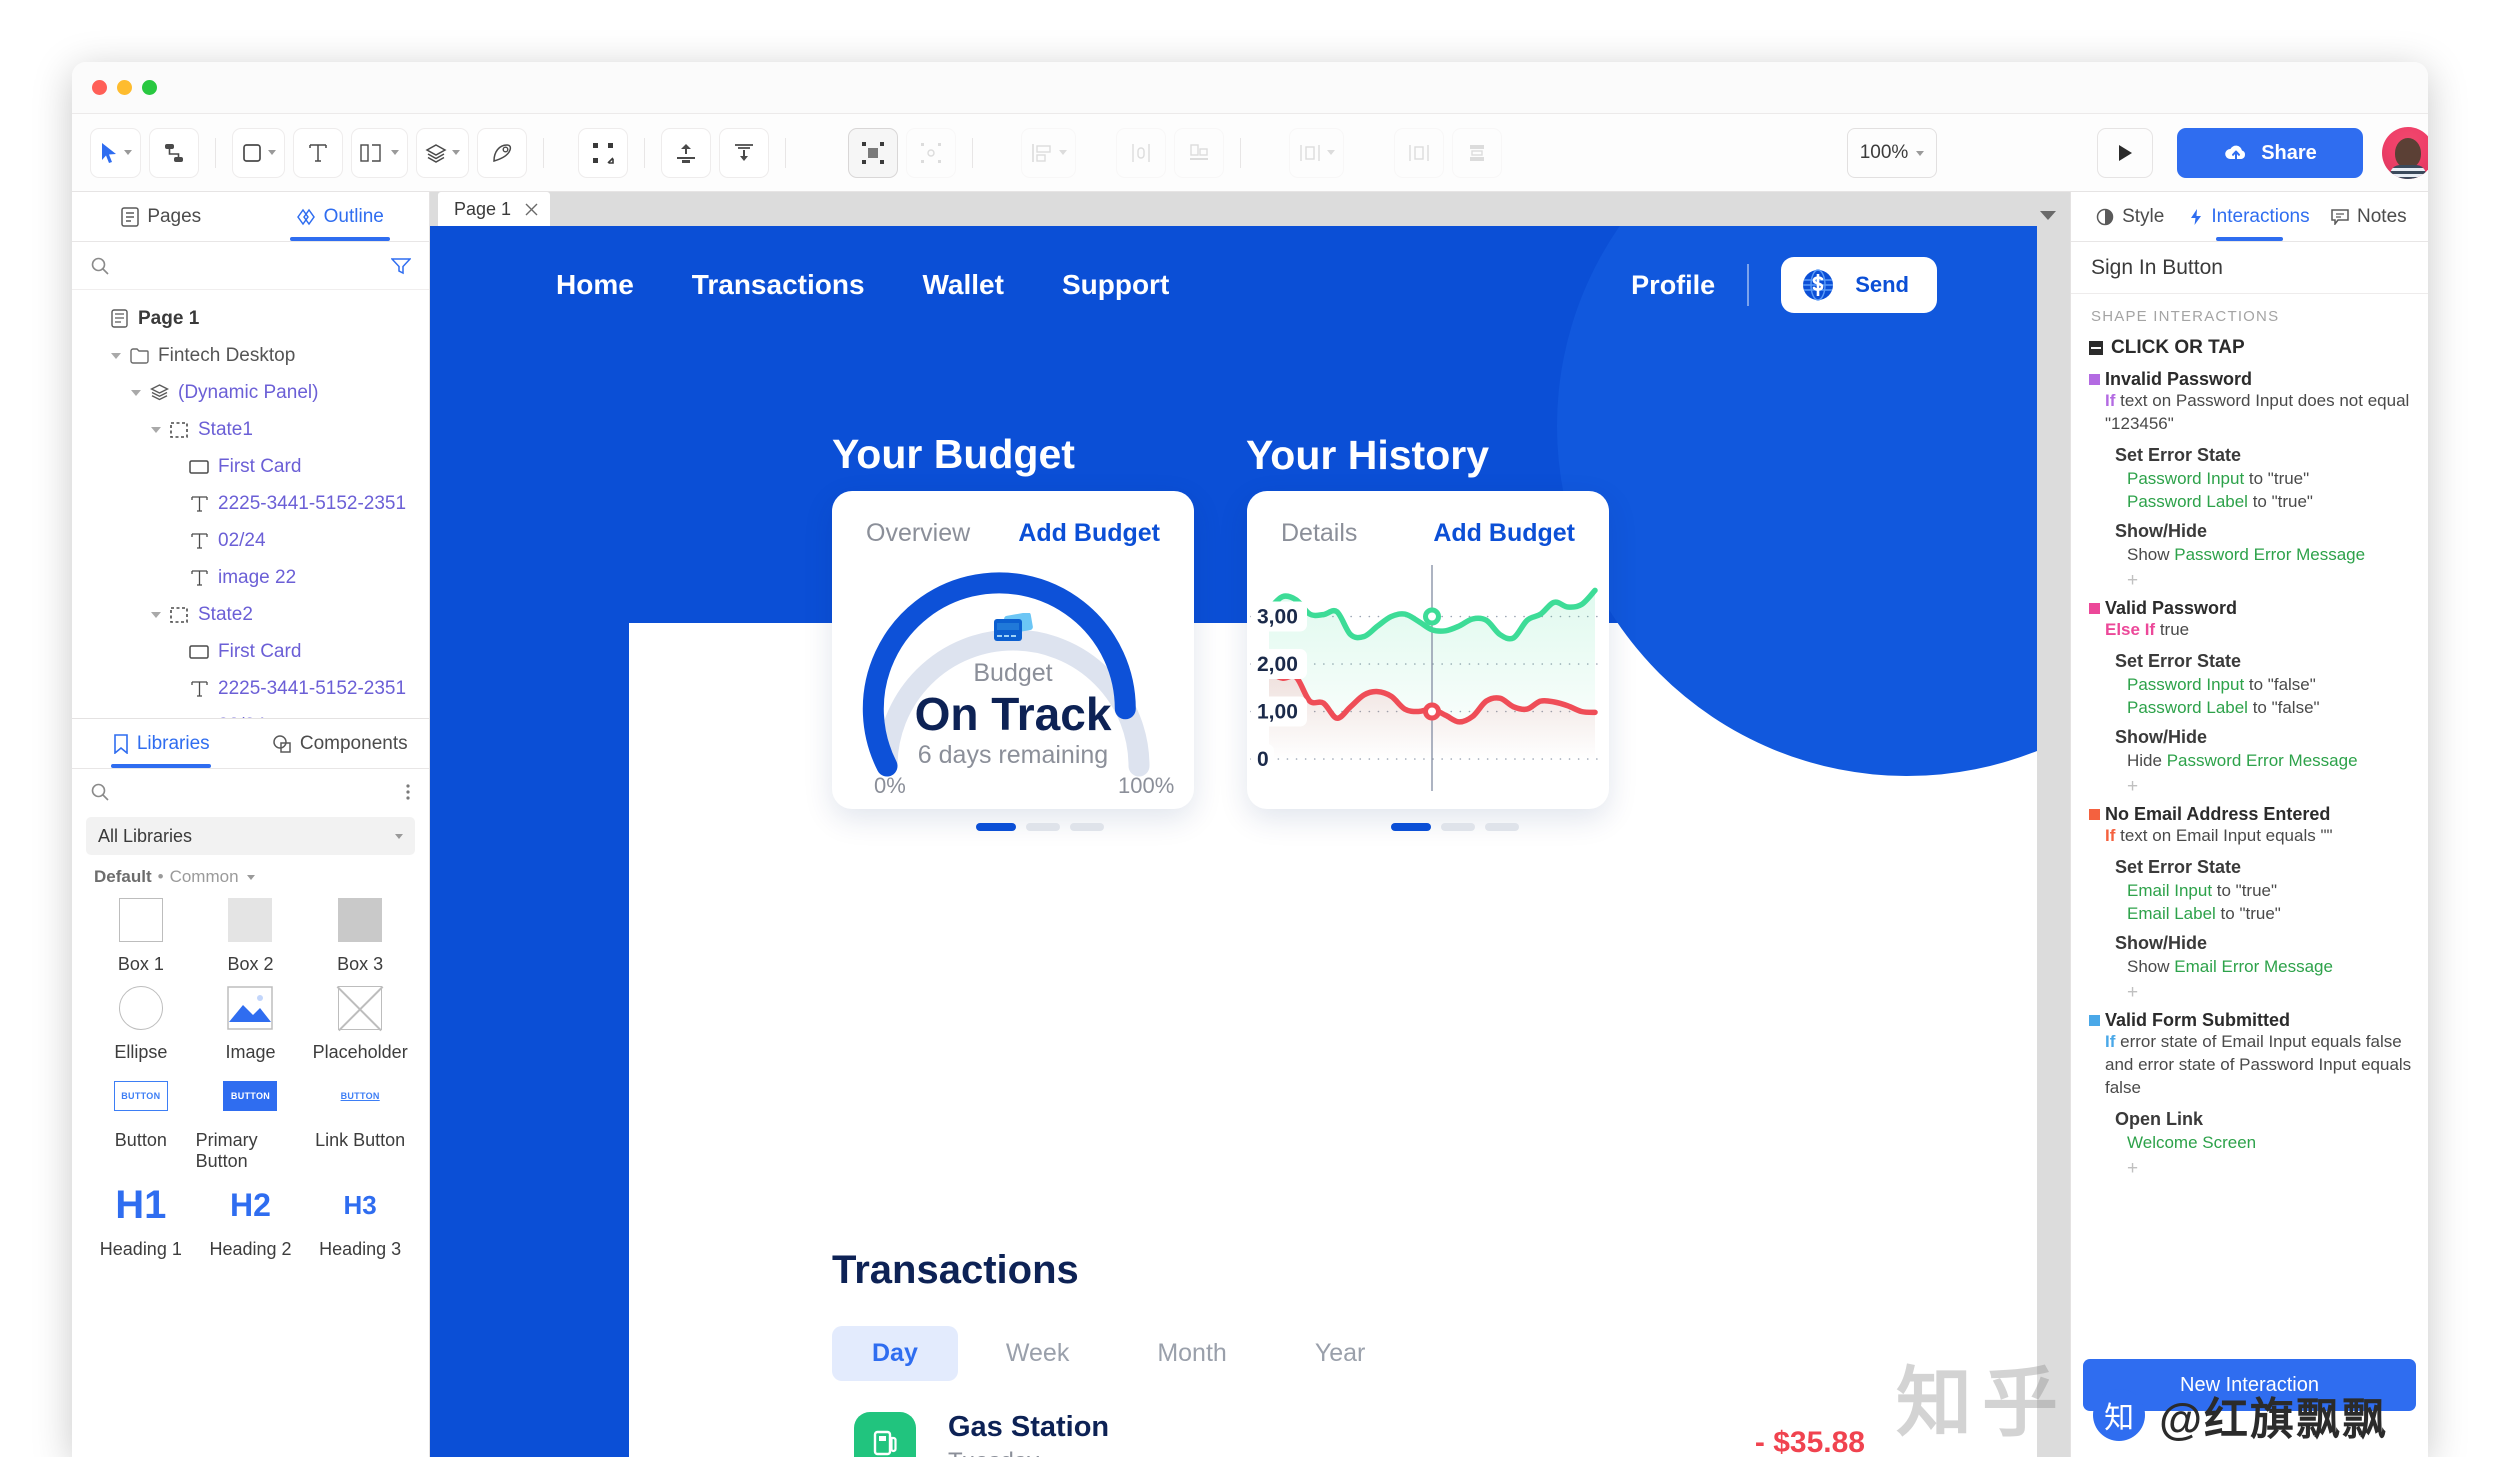 This screenshot has height=1457, width=2500. Describe the element at coordinates (360, 1023) in the screenshot. I see `widget-placeholder: Placeholder` at that location.